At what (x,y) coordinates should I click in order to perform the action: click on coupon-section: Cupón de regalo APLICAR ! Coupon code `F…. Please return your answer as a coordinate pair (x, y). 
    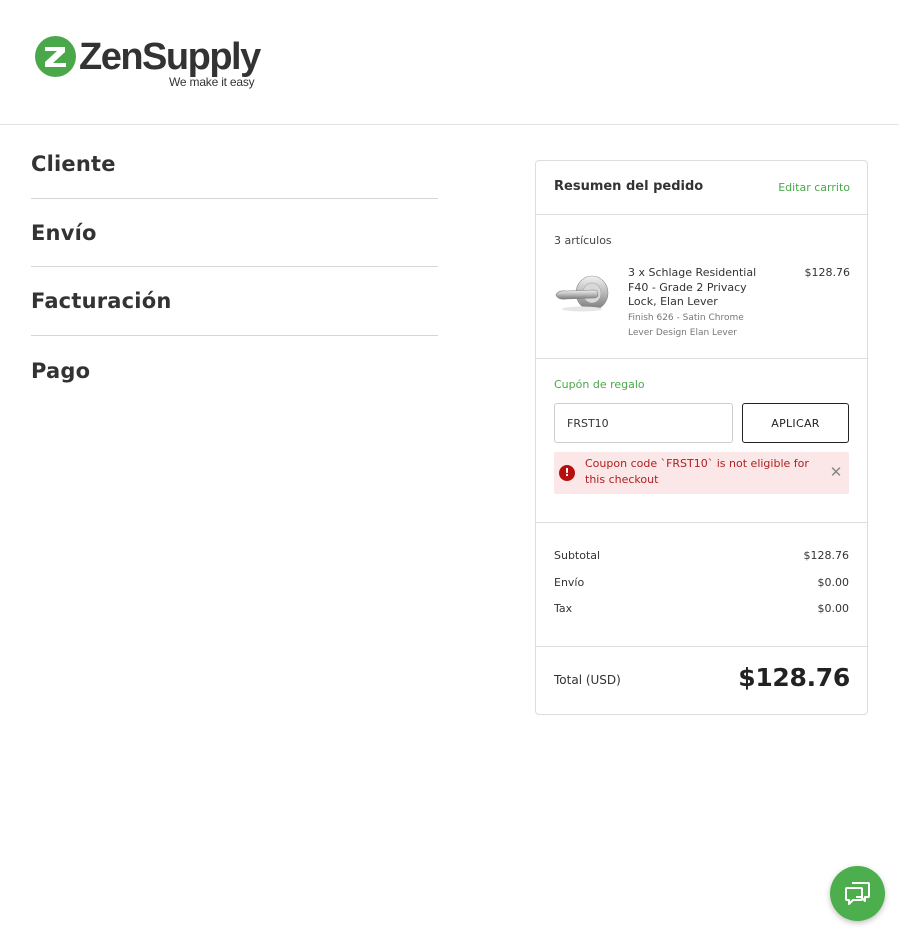
    Looking at the image, I should click on (701, 441).